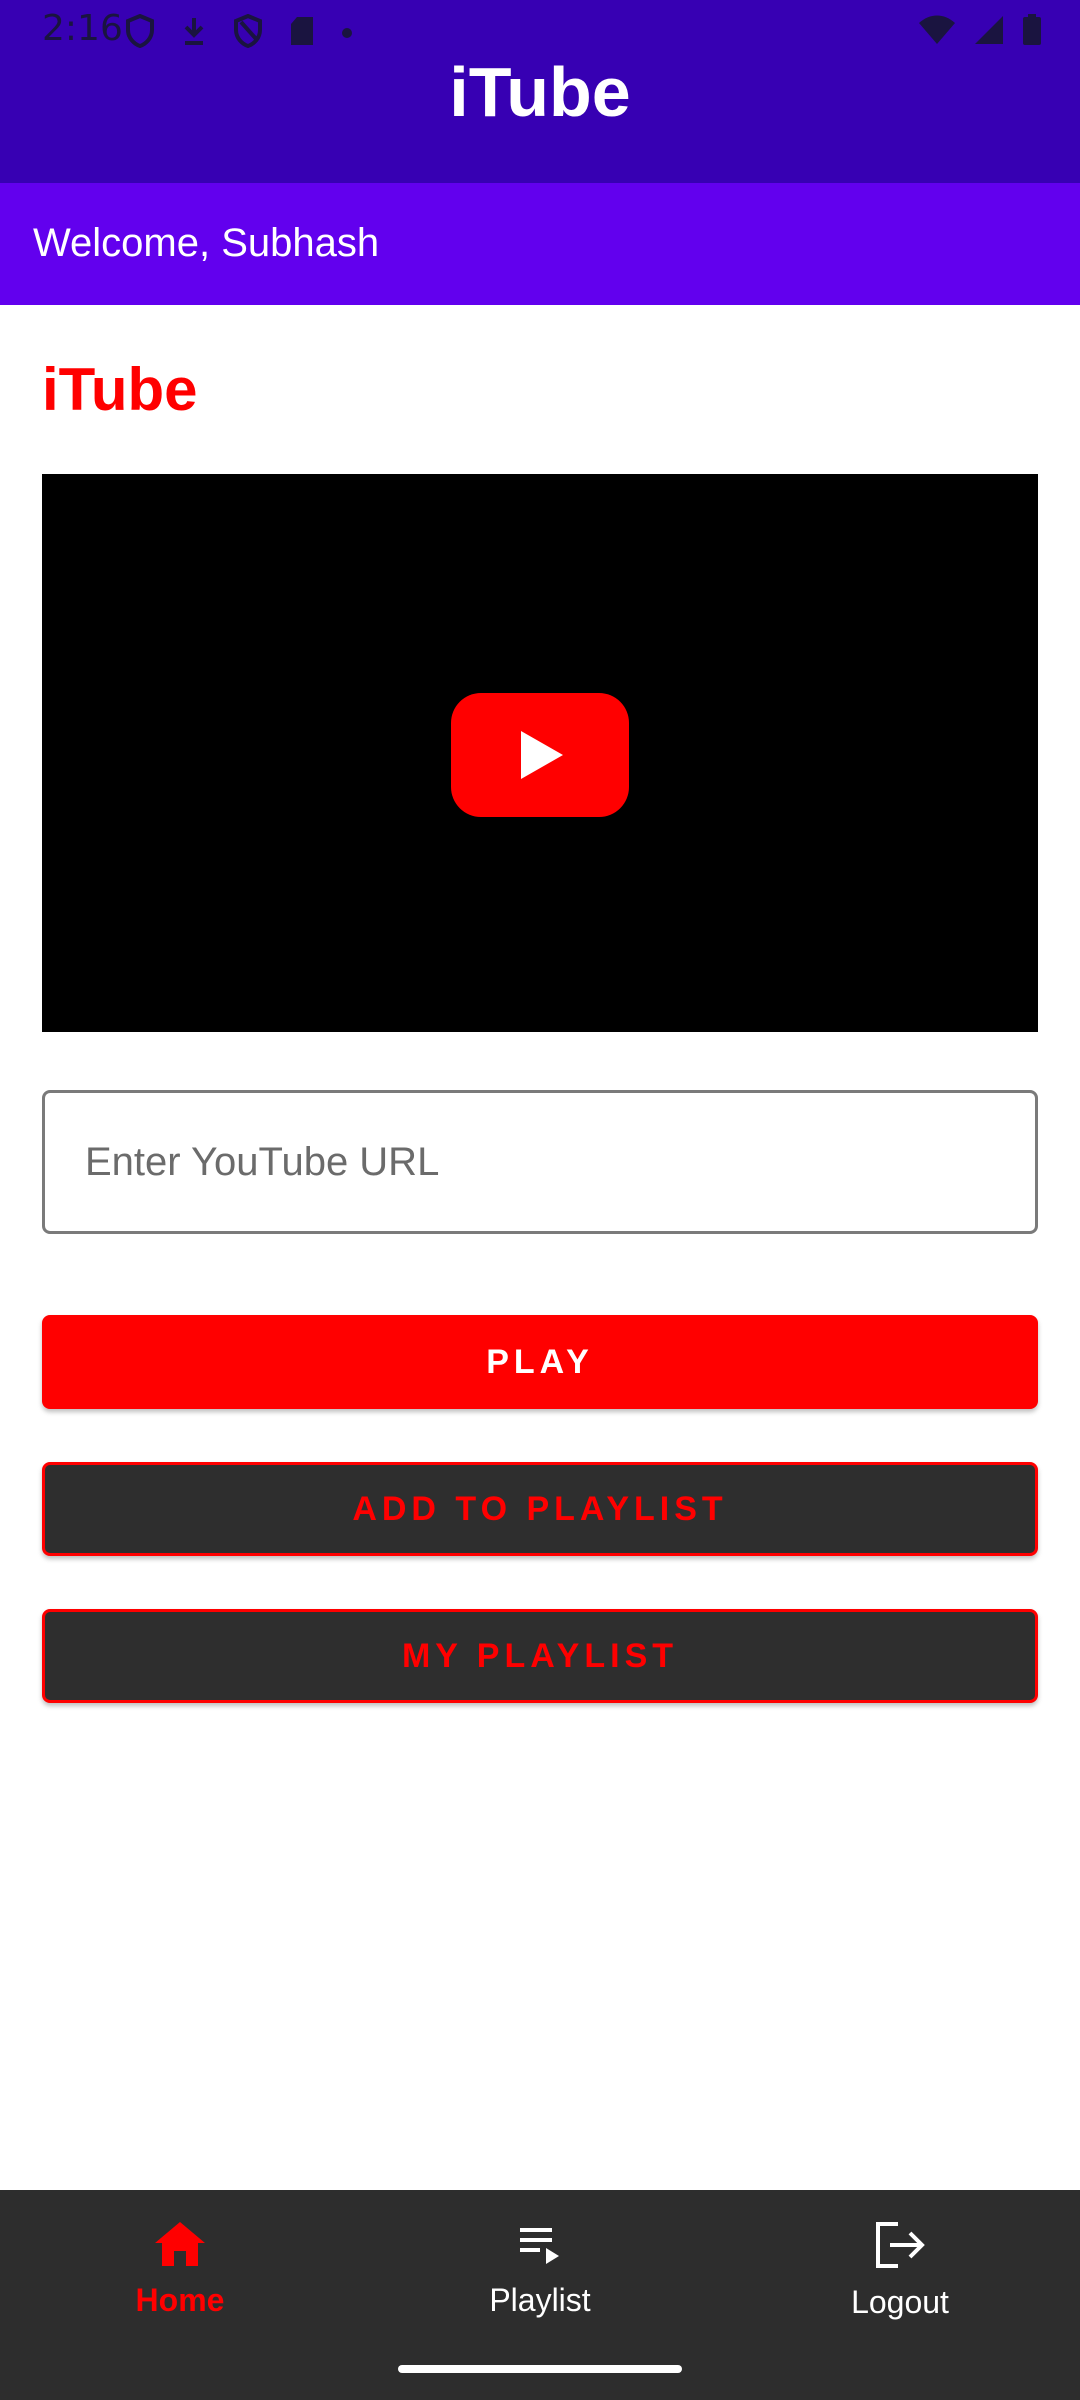  What do you see at coordinates (540, 755) in the screenshot?
I see `youtube-play-icon` at bounding box center [540, 755].